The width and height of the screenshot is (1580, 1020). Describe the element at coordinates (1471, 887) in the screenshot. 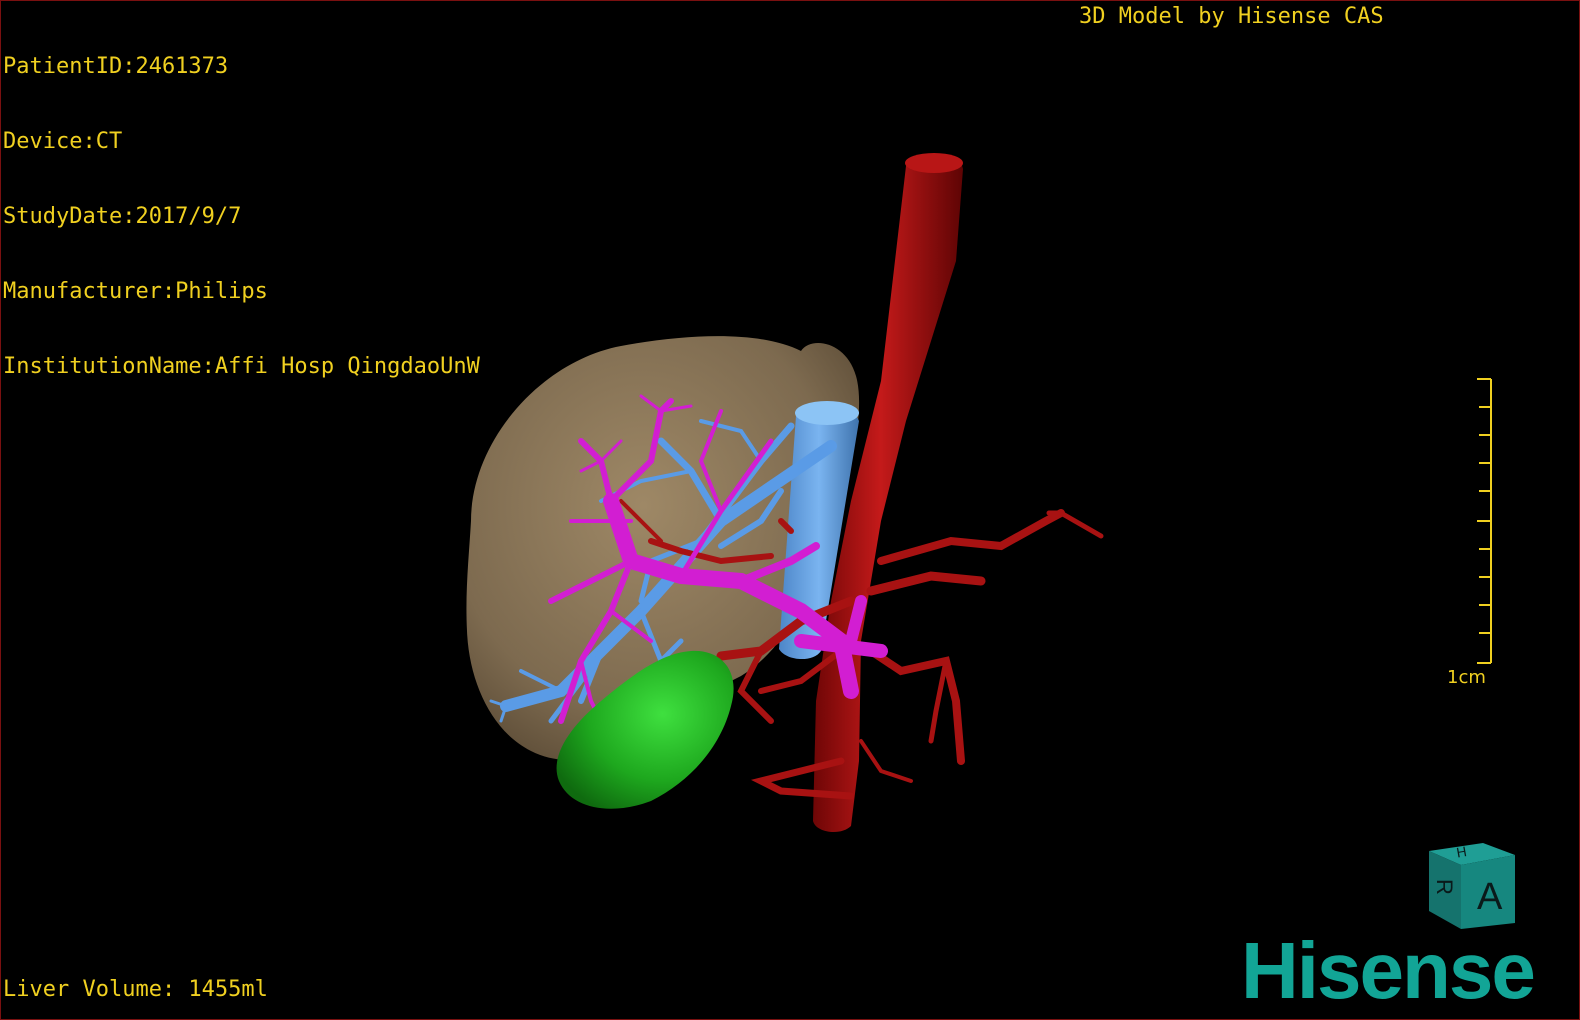

I see `orientation-cube-icon: A H R` at that location.